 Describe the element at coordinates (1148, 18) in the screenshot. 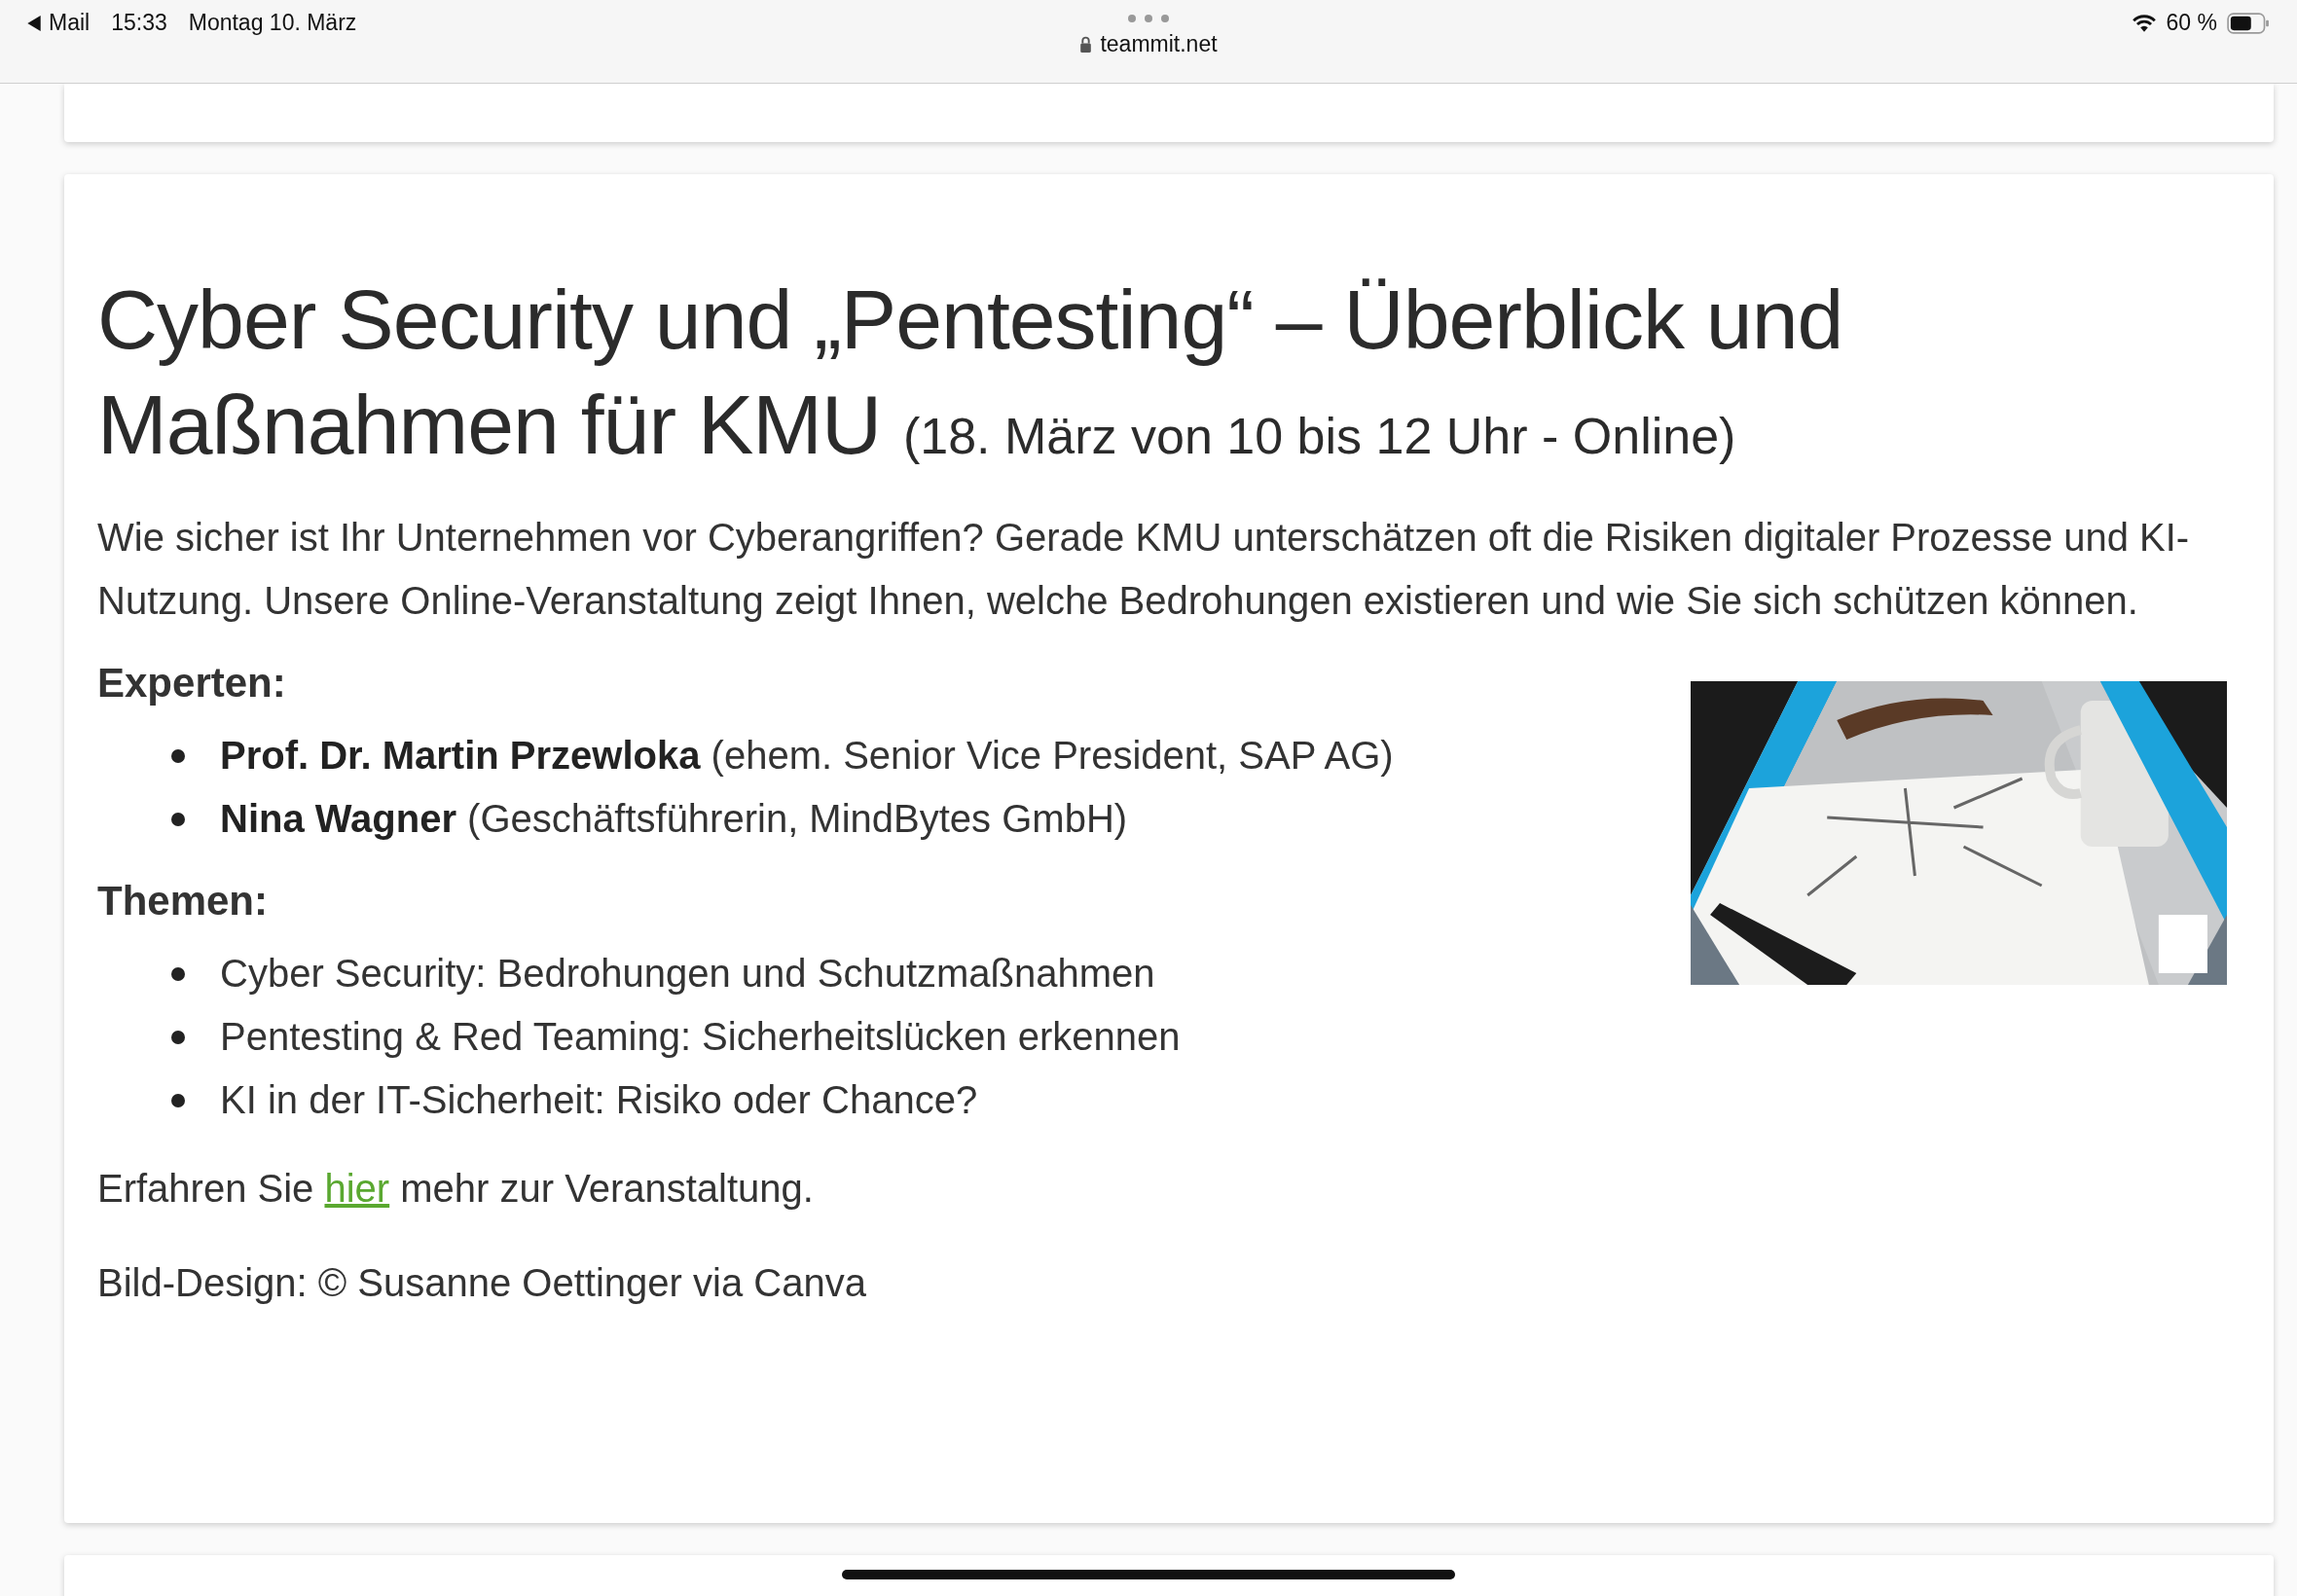

I see `more-icon` at that location.